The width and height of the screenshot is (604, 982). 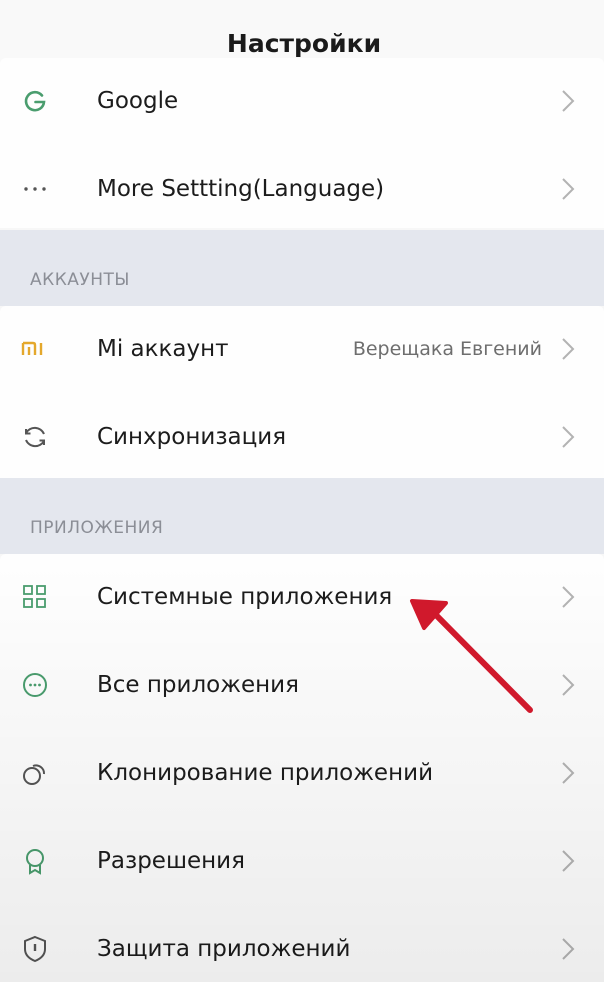 What do you see at coordinates (471, 656) in the screenshot?
I see `red-arrow-pointer-icon` at bounding box center [471, 656].